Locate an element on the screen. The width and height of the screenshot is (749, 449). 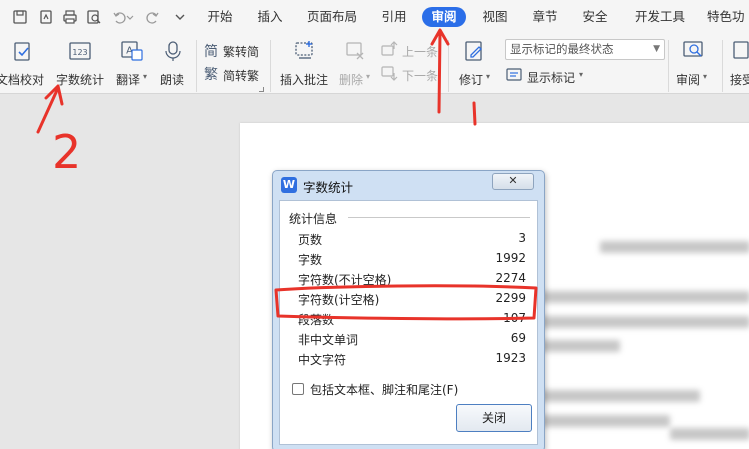
translate-dropdown-icon: ▾ is located at coordinates (145, 76).